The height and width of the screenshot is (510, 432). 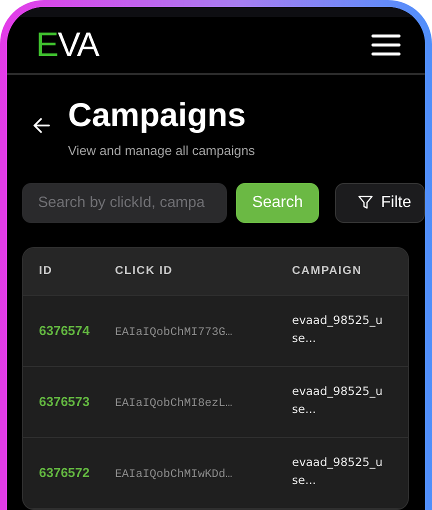 What do you see at coordinates (365, 202) in the screenshot?
I see `filter-icon` at bounding box center [365, 202].